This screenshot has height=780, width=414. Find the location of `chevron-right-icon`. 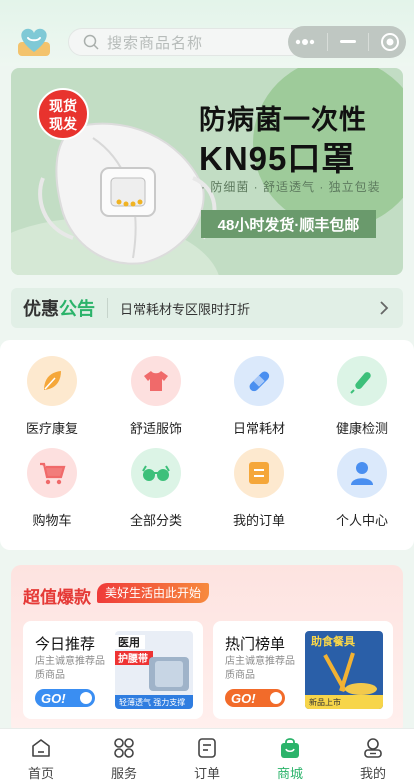

chevron-right-icon is located at coordinates (384, 308).